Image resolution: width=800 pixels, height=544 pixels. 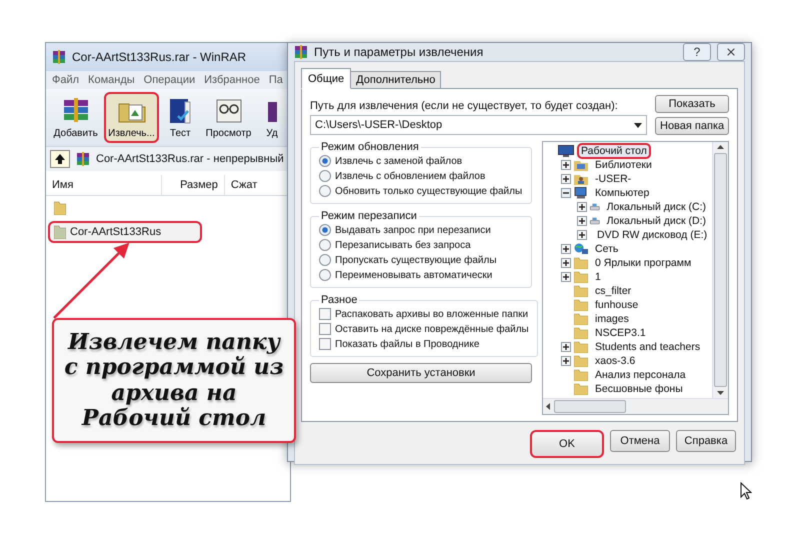 What do you see at coordinates (66, 80) in the screenshot?
I see `menu-item: Файл` at bounding box center [66, 80].